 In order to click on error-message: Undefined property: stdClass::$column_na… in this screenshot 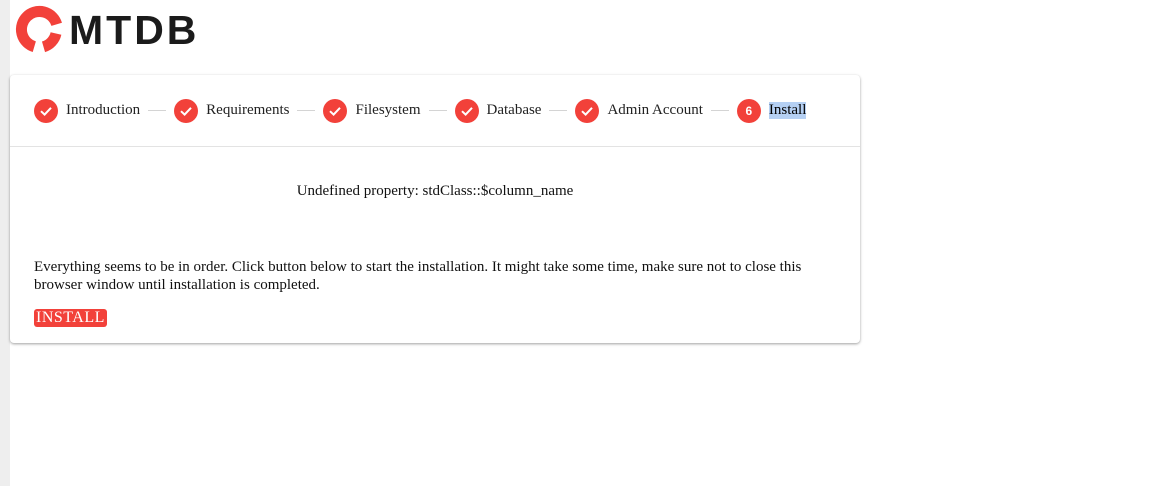, I will do `click(435, 191)`.